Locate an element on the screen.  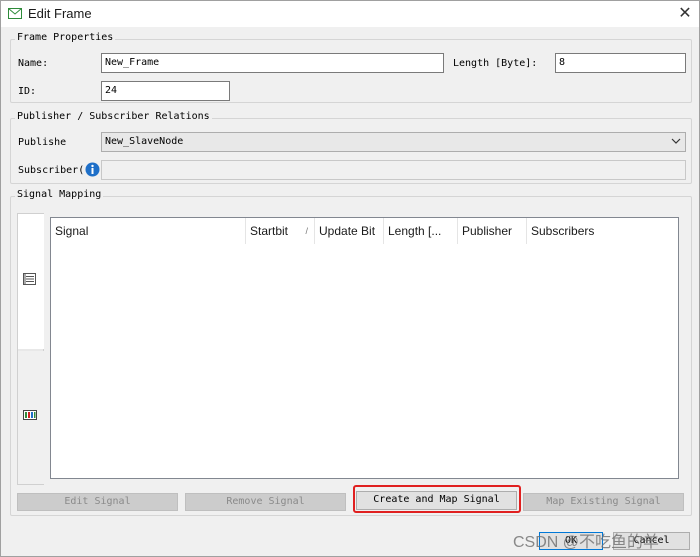
bit-layout-icon is located at coordinates (30, 415).